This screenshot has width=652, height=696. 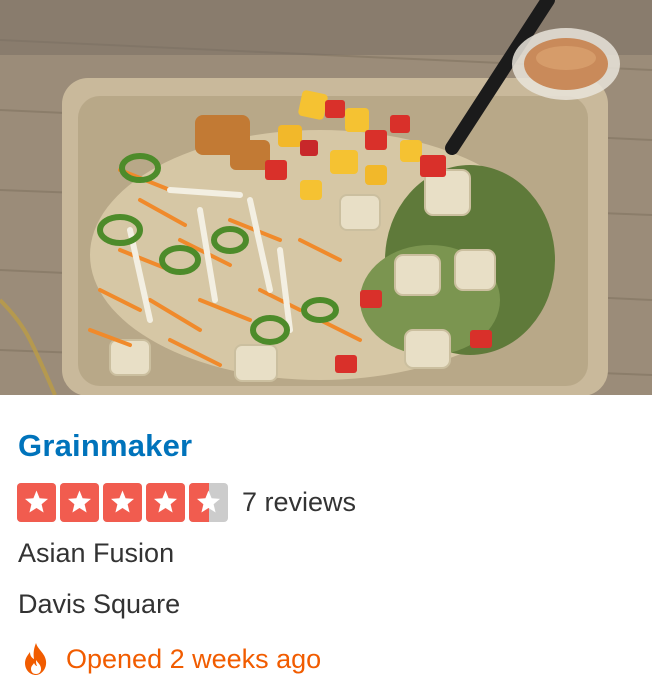 What do you see at coordinates (299, 502) in the screenshot?
I see `review-count-link: 7 reviews` at bounding box center [299, 502].